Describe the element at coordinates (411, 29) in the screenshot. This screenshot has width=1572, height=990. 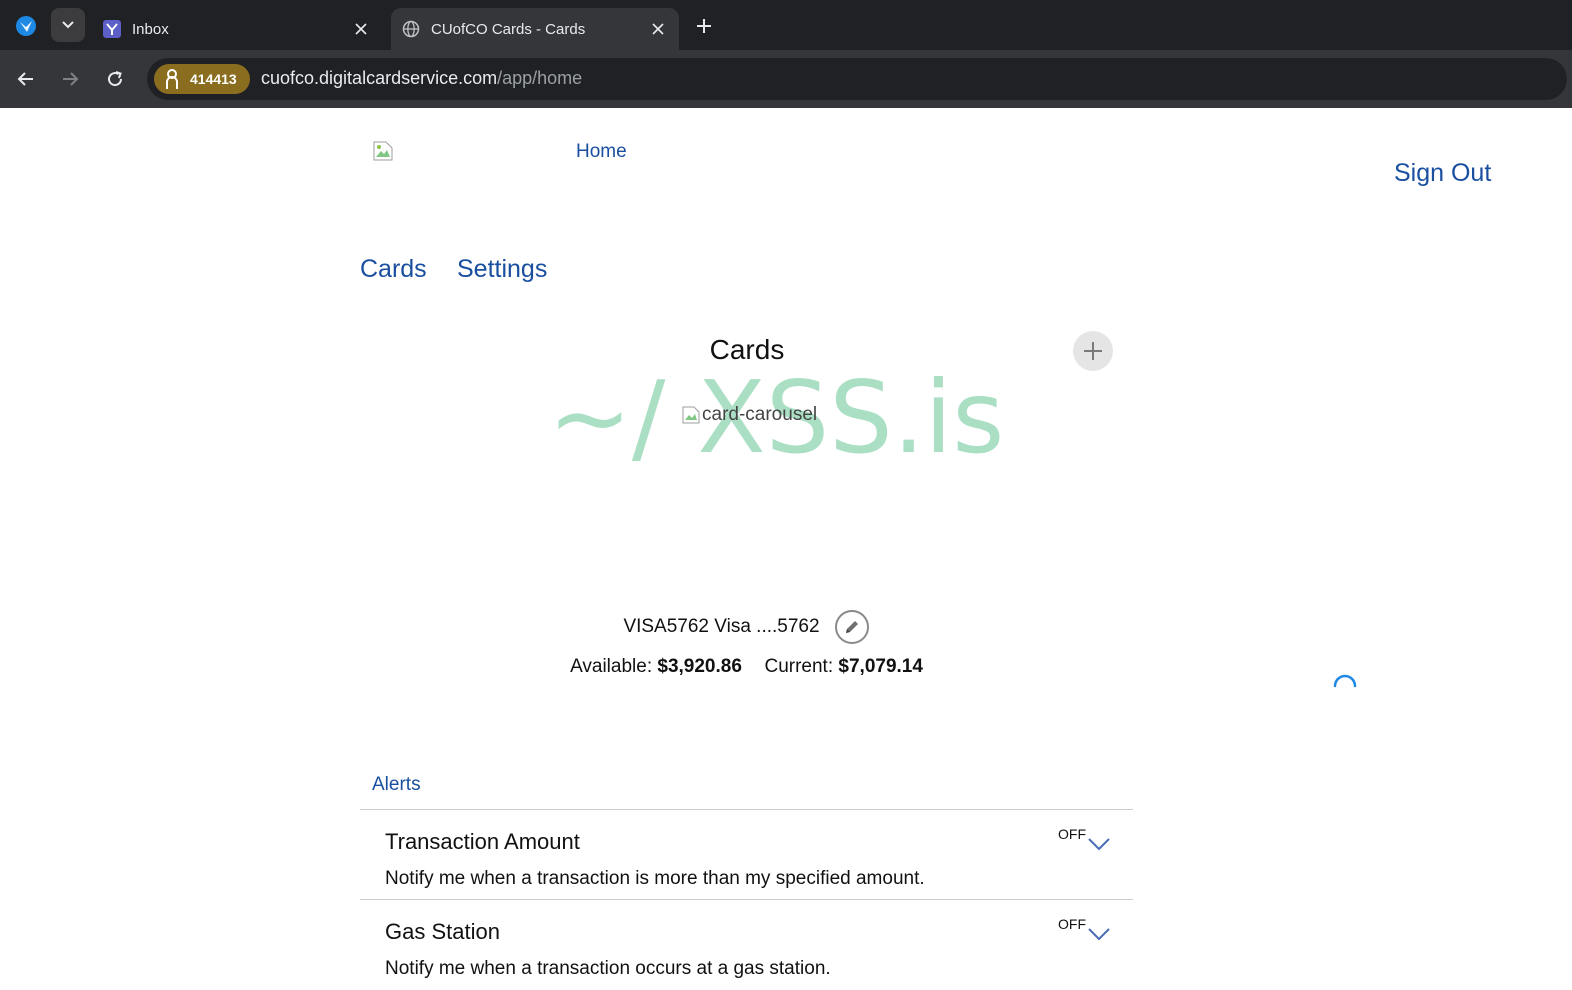
I see `globe-icon` at that location.